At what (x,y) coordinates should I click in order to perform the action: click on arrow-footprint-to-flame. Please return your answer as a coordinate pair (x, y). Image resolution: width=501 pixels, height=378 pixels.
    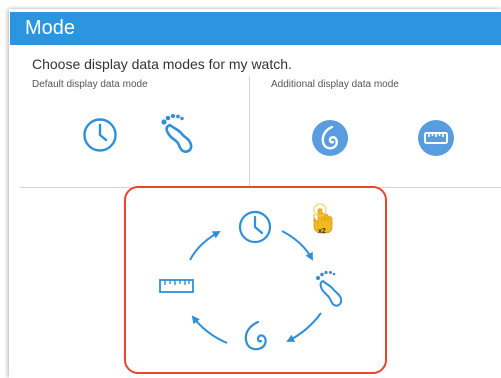
    Looking at the image, I should click on (304, 327).